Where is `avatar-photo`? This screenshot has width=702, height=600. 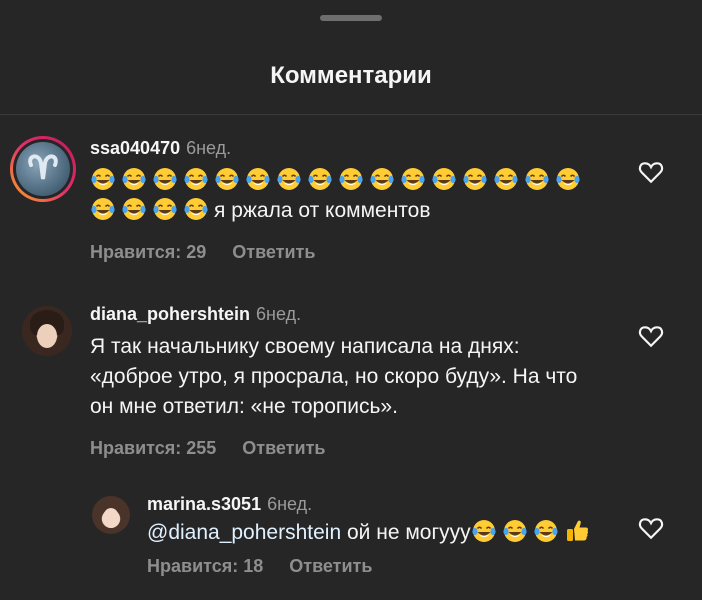 avatar-photo is located at coordinates (111, 518).